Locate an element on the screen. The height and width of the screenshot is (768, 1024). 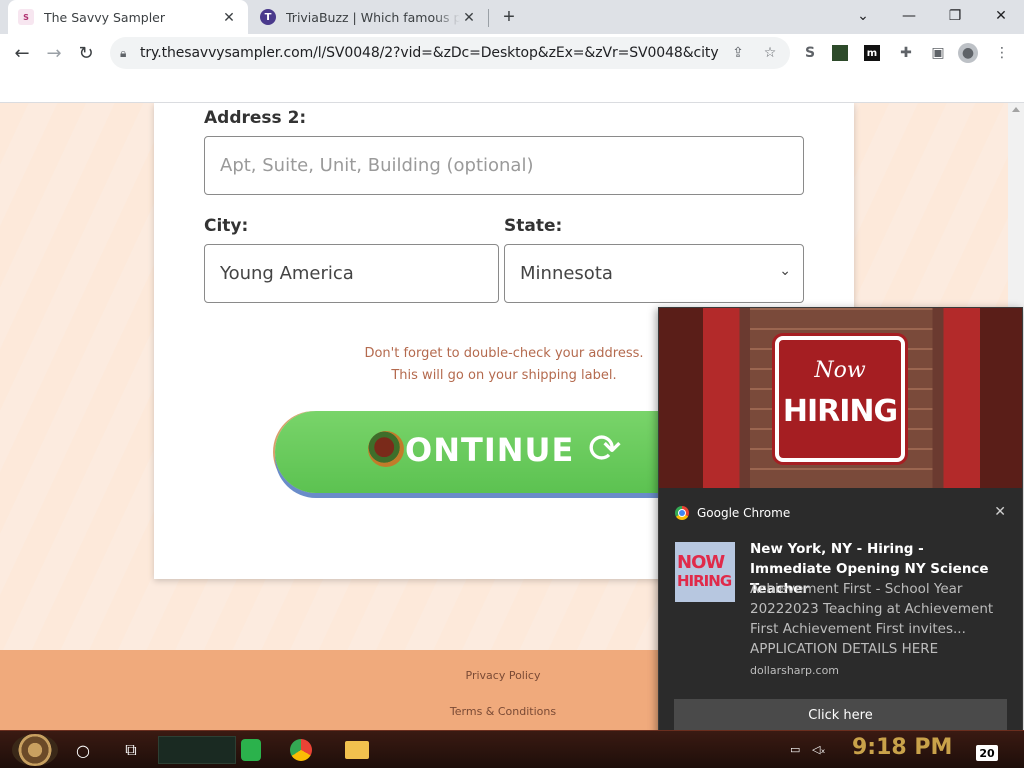
hero-hiring-text: HIRING is located at coordinates (840, 411).